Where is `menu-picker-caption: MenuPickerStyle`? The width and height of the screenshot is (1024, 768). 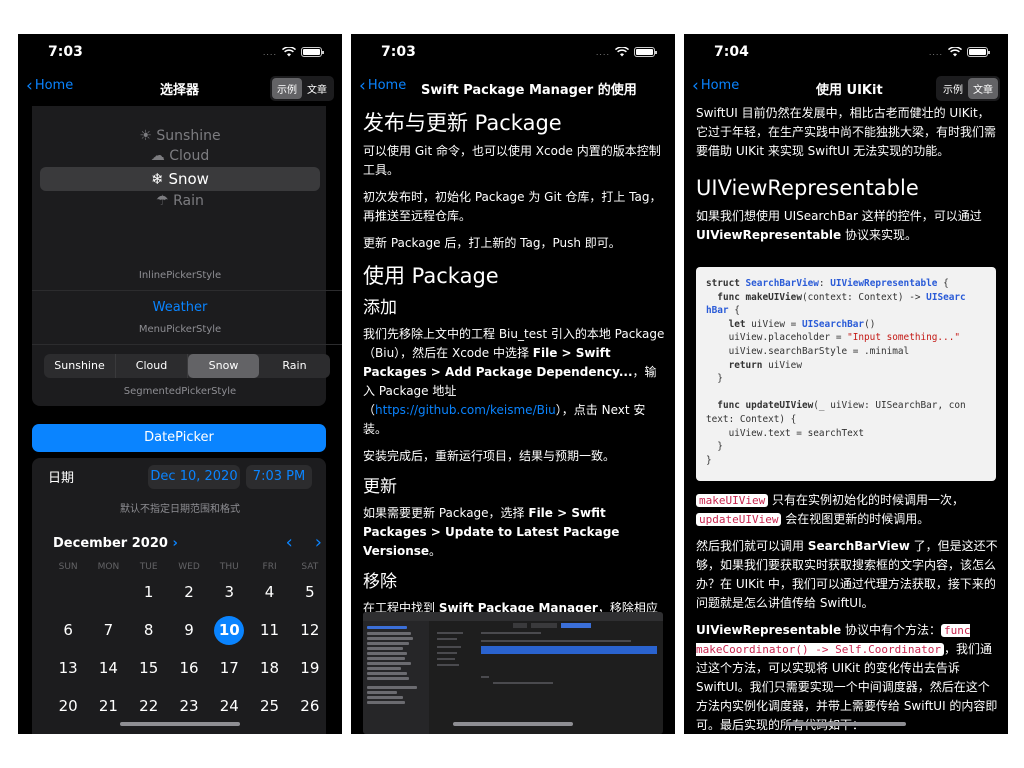 menu-picker-caption: MenuPickerStyle is located at coordinates (180, 329).